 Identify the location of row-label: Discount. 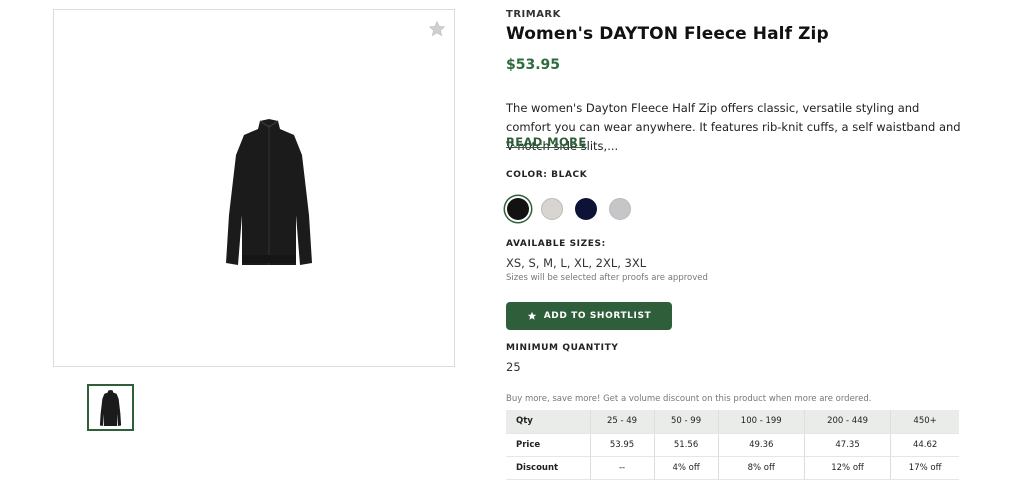
(548, 468).